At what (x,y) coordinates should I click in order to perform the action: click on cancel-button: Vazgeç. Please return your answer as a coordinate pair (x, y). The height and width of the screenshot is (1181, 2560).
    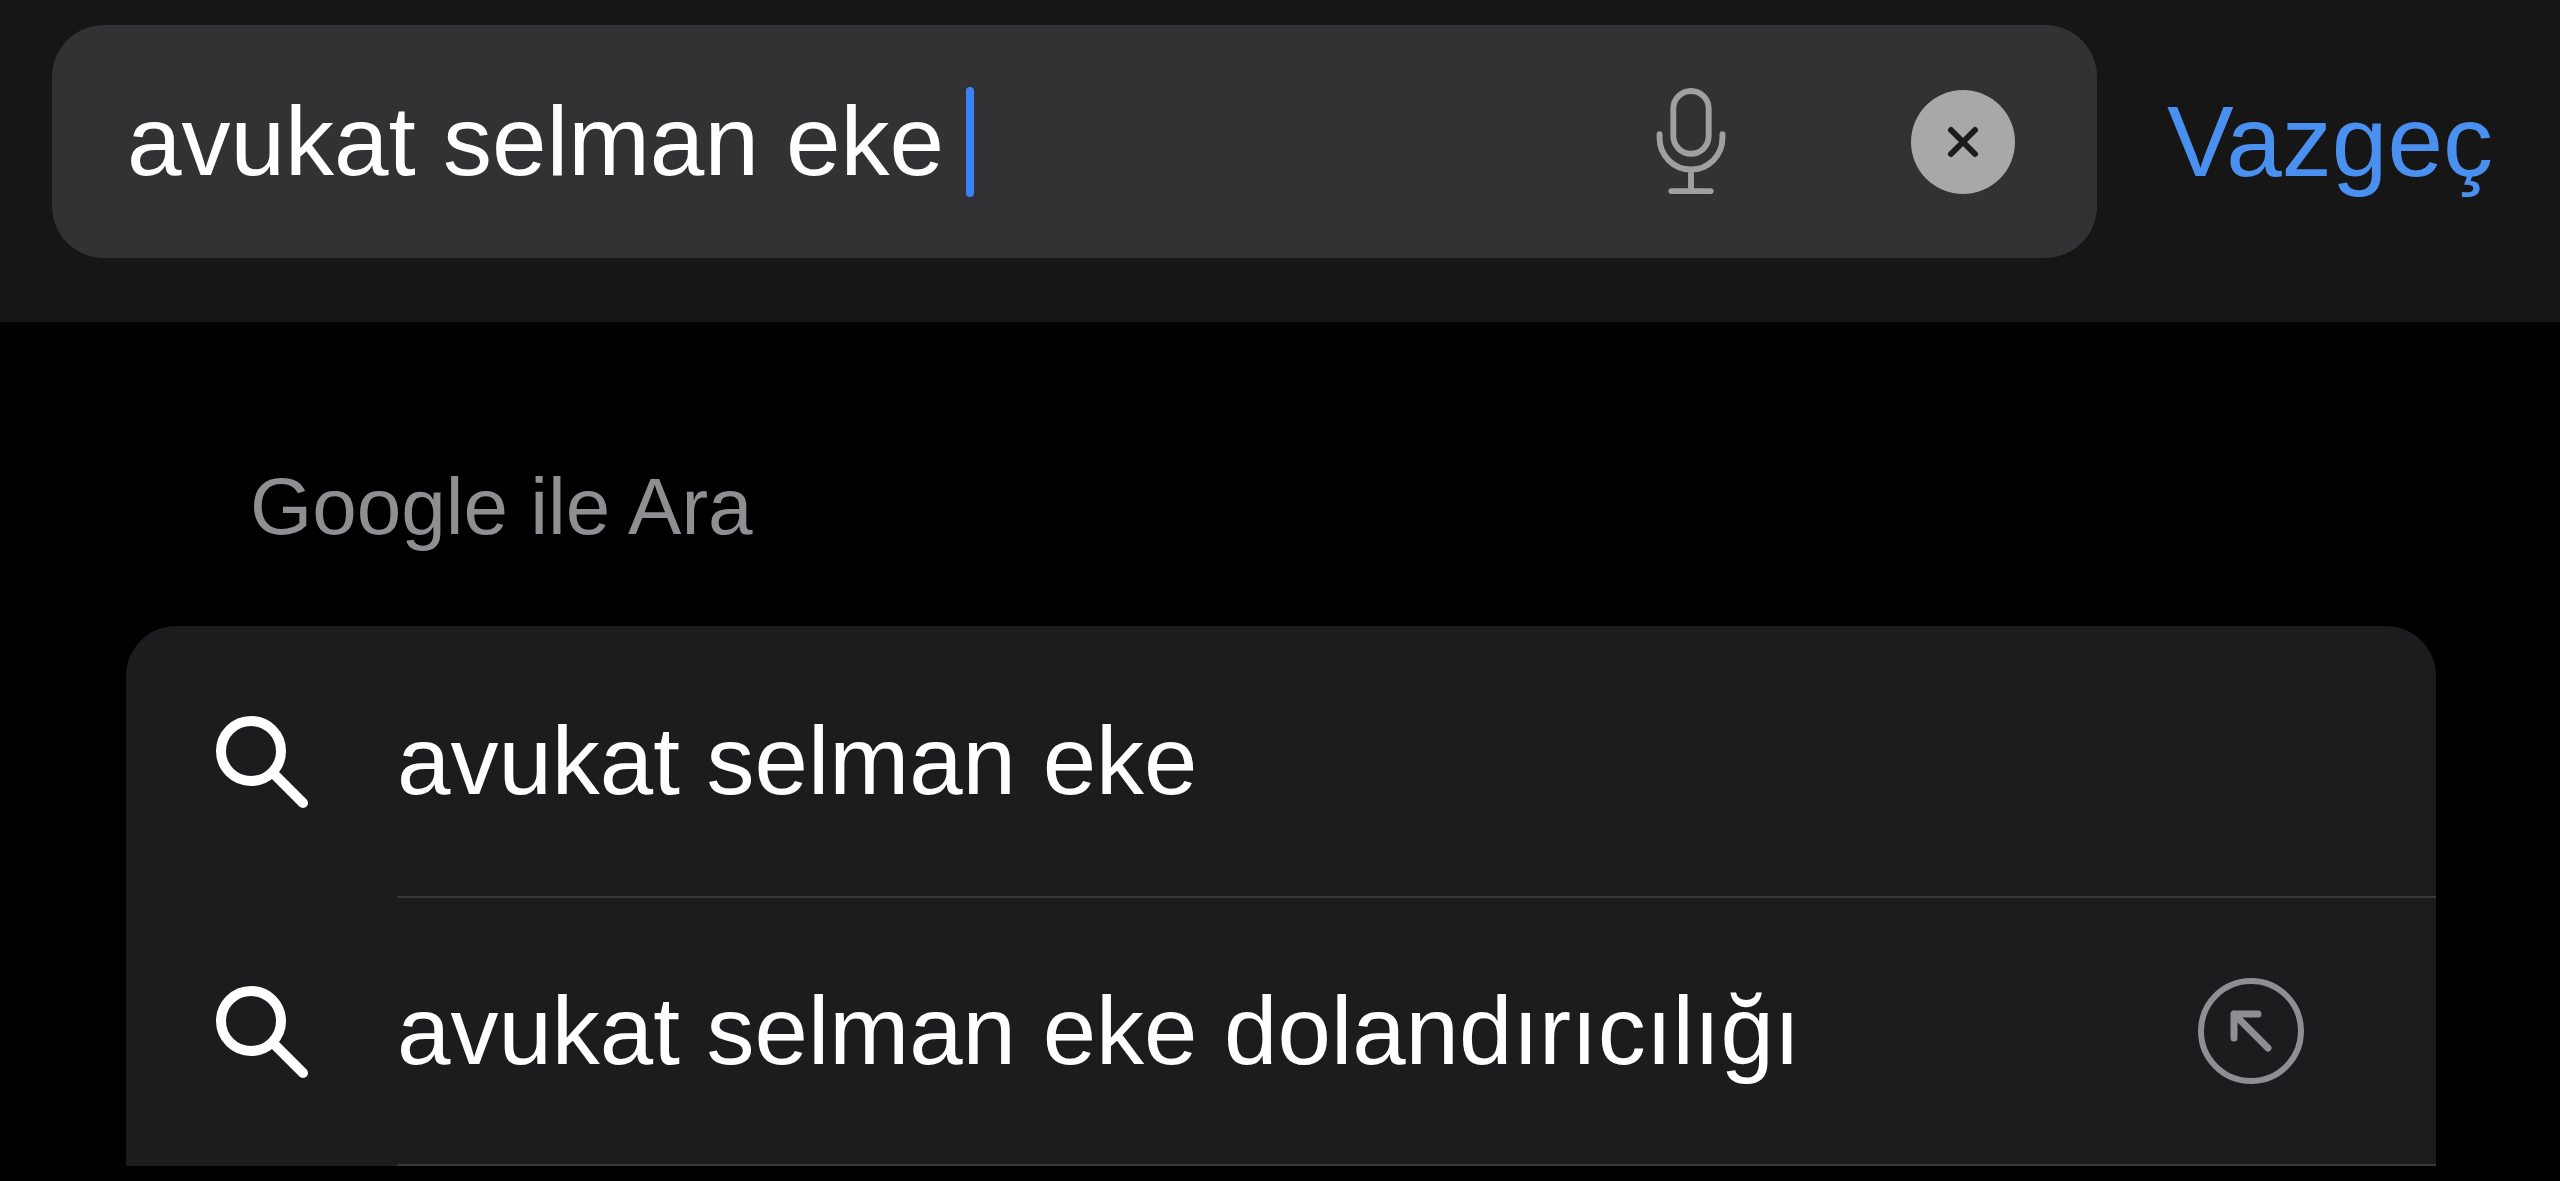
    Looking at the image, I should click on (2329, 141).